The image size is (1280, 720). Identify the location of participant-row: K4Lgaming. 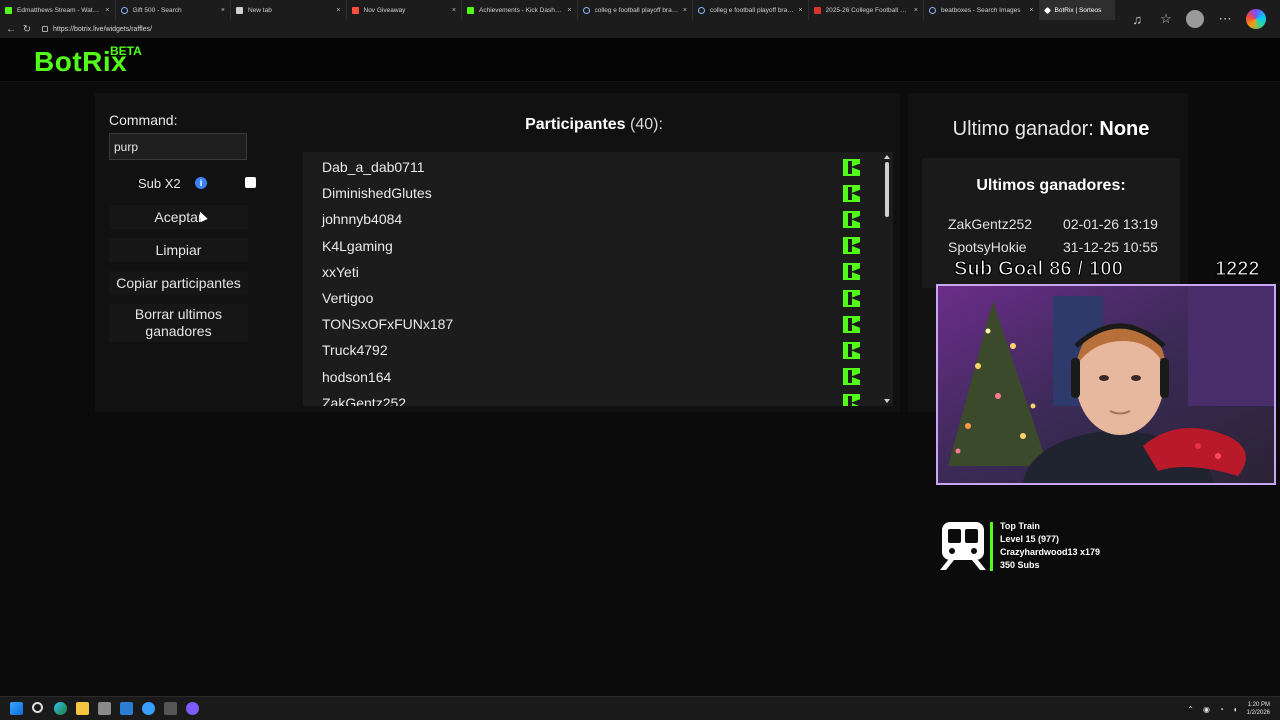
(593, 246).